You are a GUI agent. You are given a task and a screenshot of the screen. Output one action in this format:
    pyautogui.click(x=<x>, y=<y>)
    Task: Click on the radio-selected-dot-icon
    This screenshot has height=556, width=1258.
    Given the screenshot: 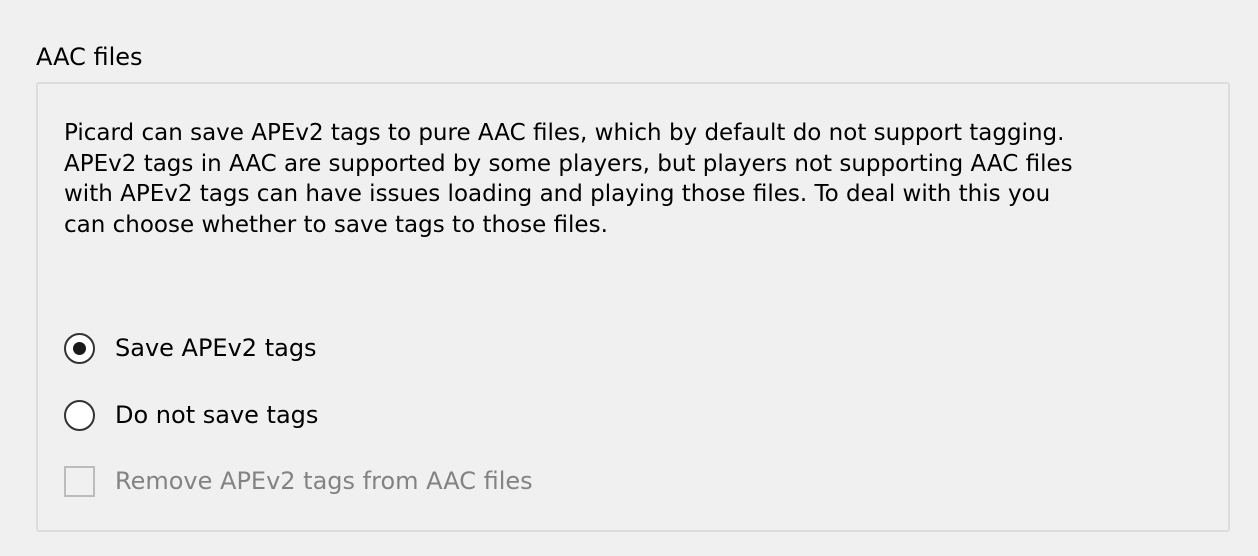 What is the action you would take?
    pyautogui.click(x=79, y=348)
    